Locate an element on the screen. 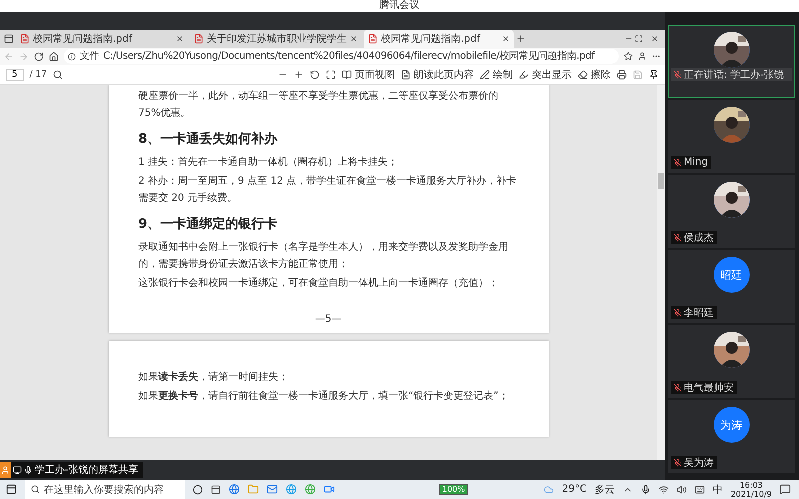 The height and width of the screenshot is (499, 799). taskbar-search-field: 在这里输入你要搜索的内容 is located at coordinates (105, 489).